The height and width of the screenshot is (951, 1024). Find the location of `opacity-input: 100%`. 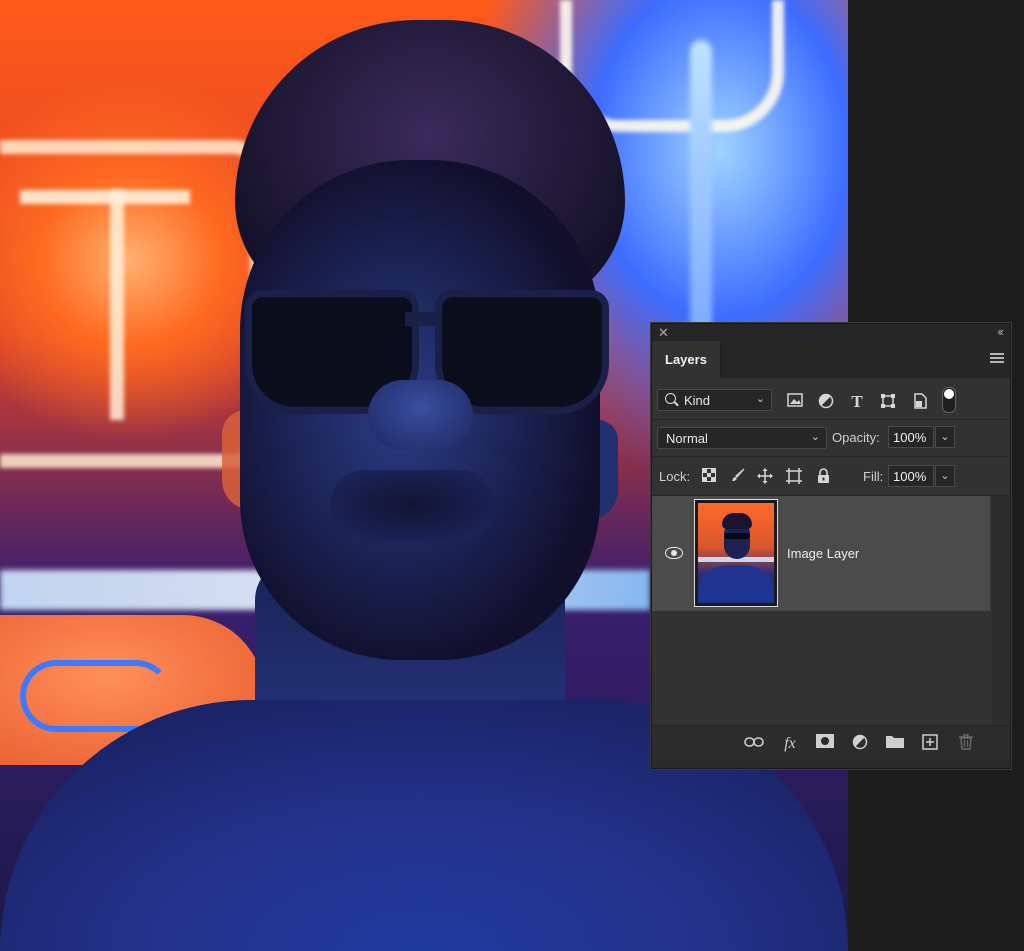

opacity-input: 100% is located at coordinates (911, 437).